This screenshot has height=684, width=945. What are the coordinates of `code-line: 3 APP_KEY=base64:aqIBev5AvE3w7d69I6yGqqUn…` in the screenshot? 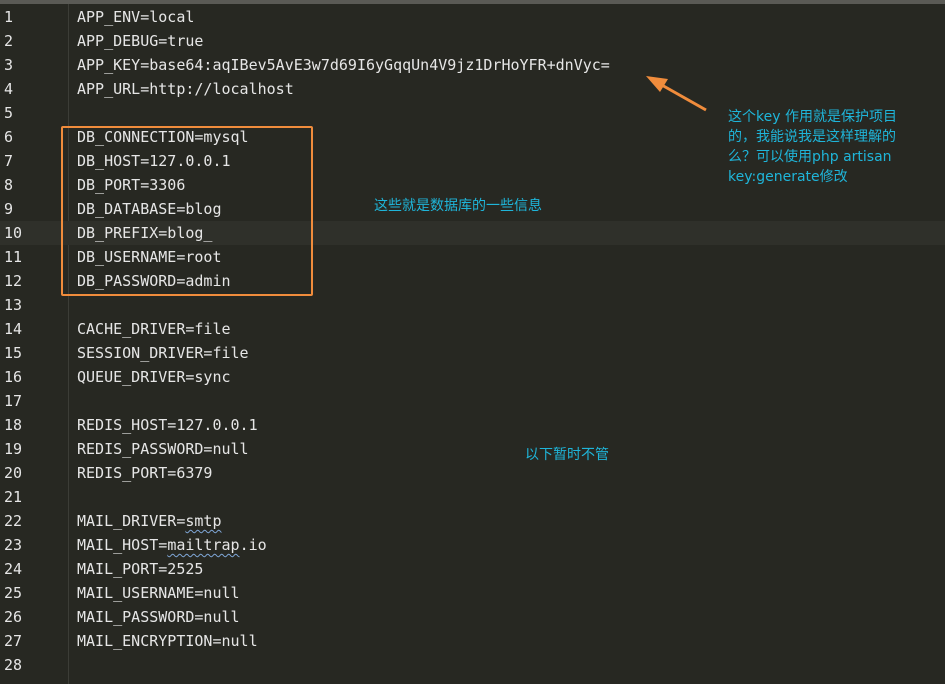 It's located at (472, 65).